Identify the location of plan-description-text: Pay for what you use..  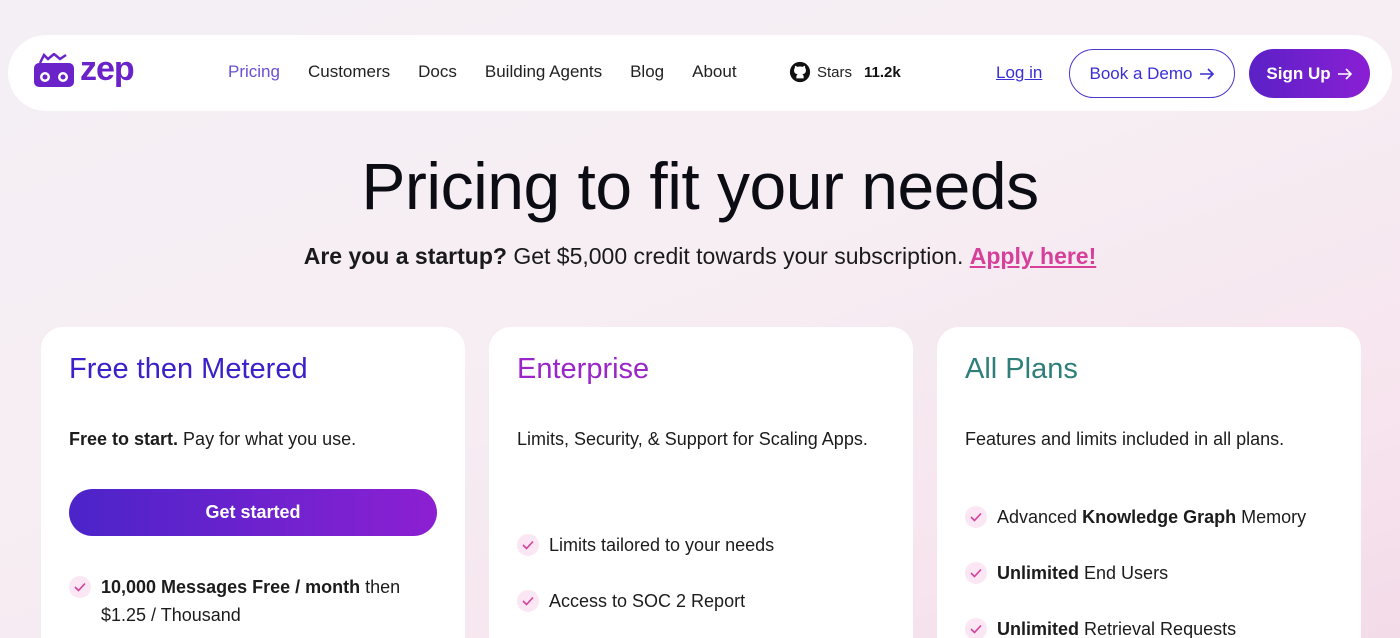
(270, 439).